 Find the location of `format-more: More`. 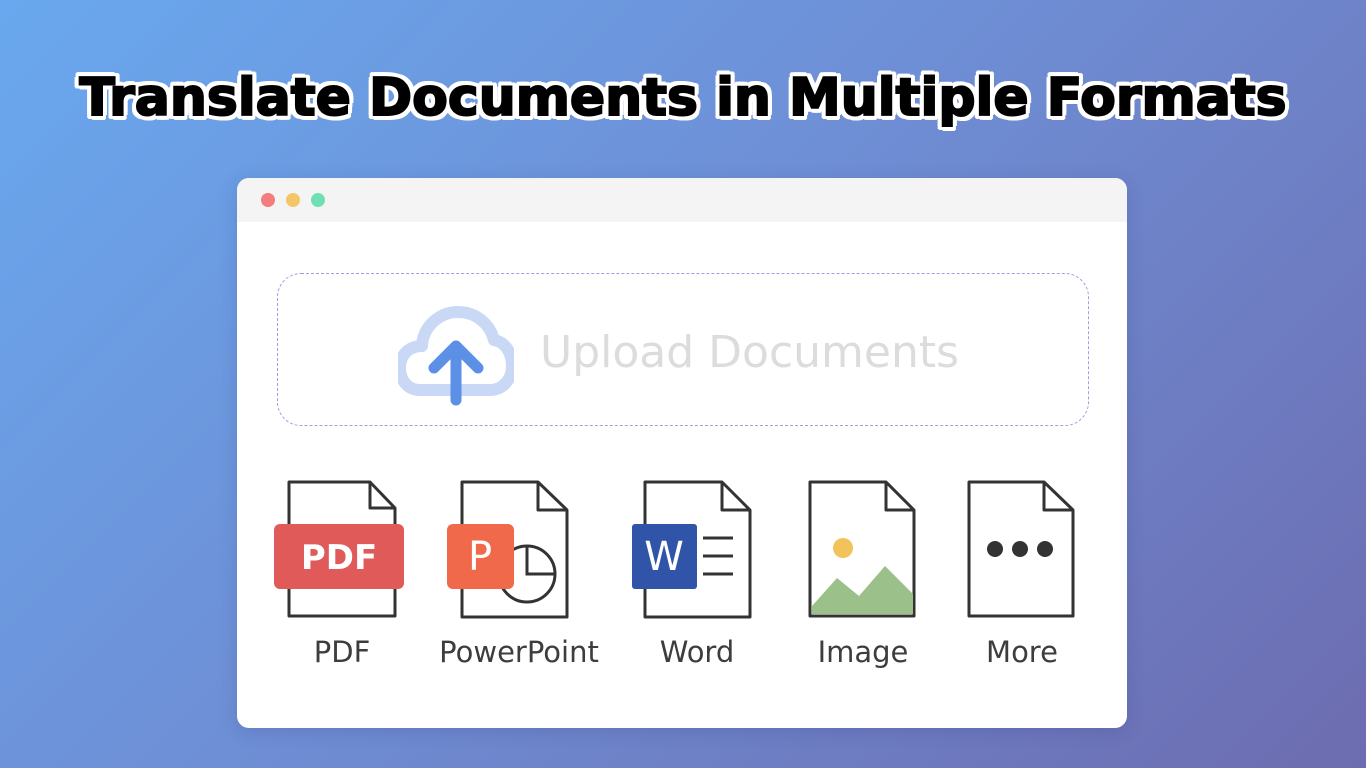

format-more: More is located at coordinates (1022, 578).